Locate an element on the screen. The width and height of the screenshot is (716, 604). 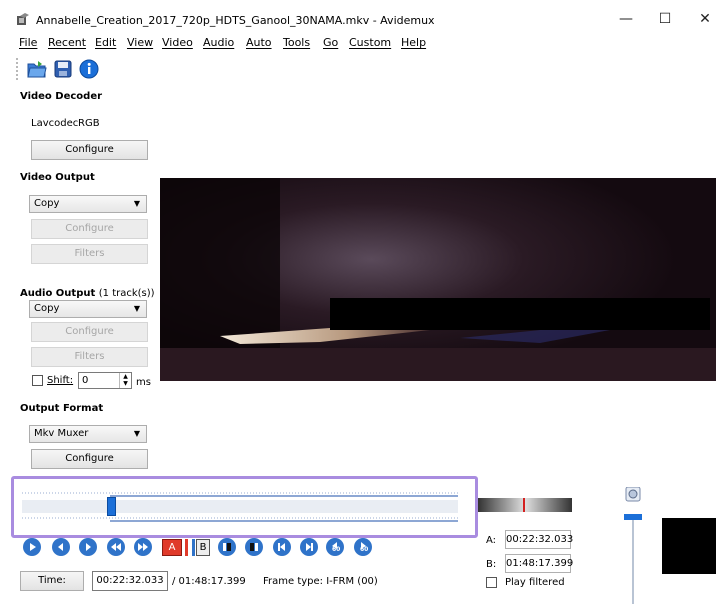
menu-go: Go is located at coordinates (330, 42).